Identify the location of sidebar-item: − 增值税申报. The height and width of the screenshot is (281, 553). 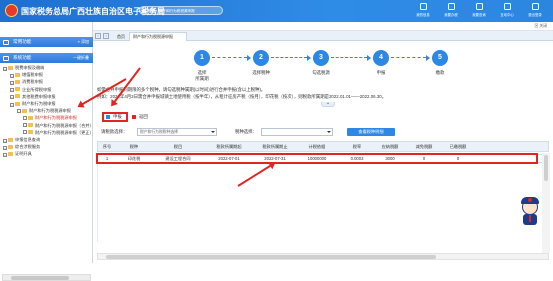
(26, 75).